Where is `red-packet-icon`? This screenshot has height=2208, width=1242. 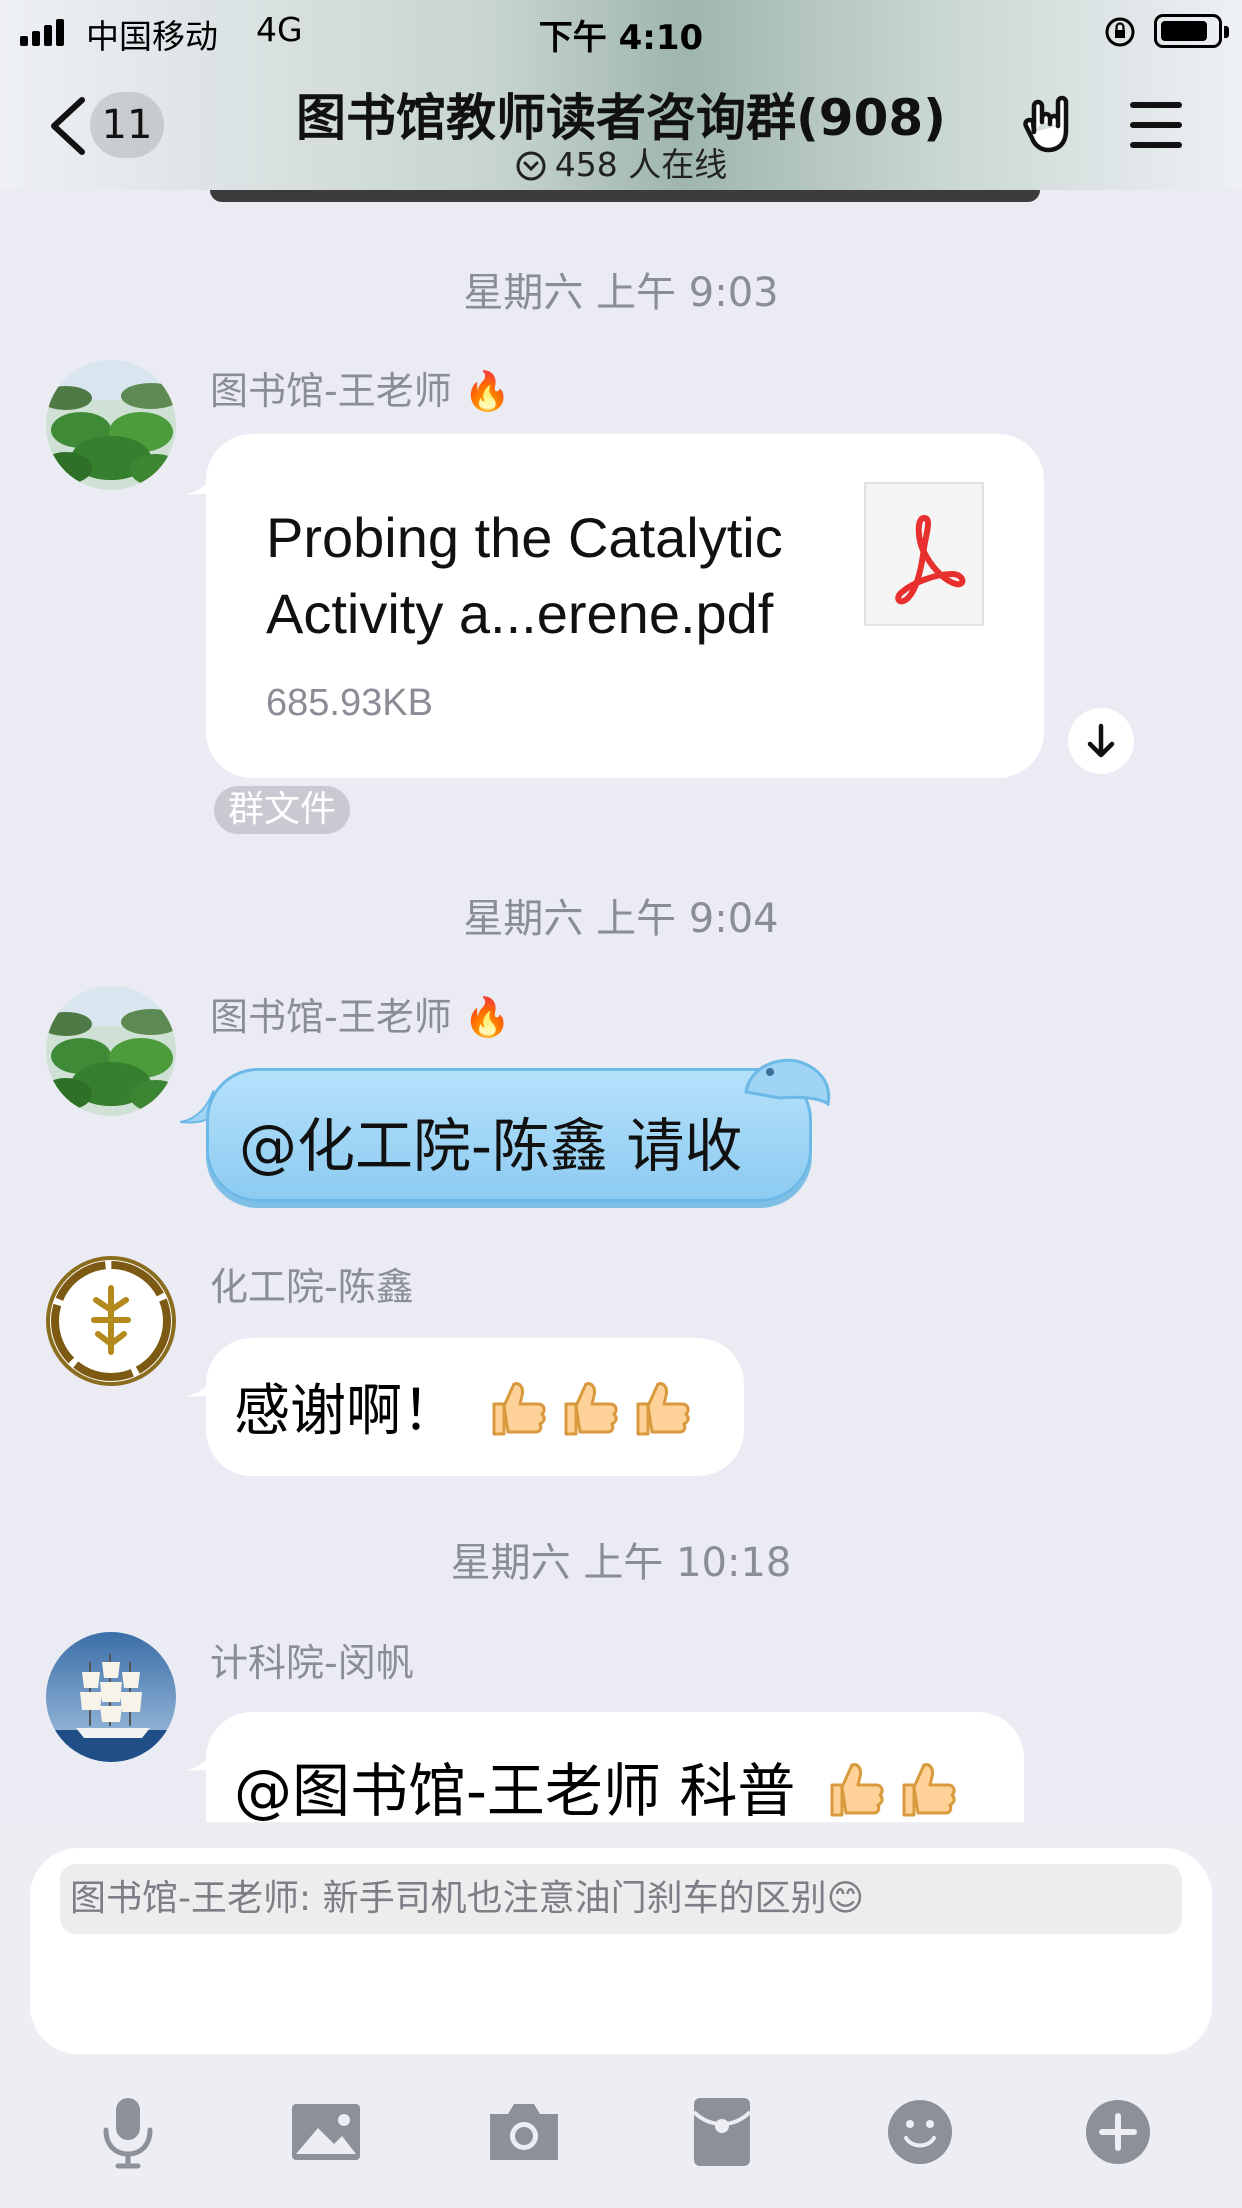
red-packet-icon is located at coordinates (722, 2132).